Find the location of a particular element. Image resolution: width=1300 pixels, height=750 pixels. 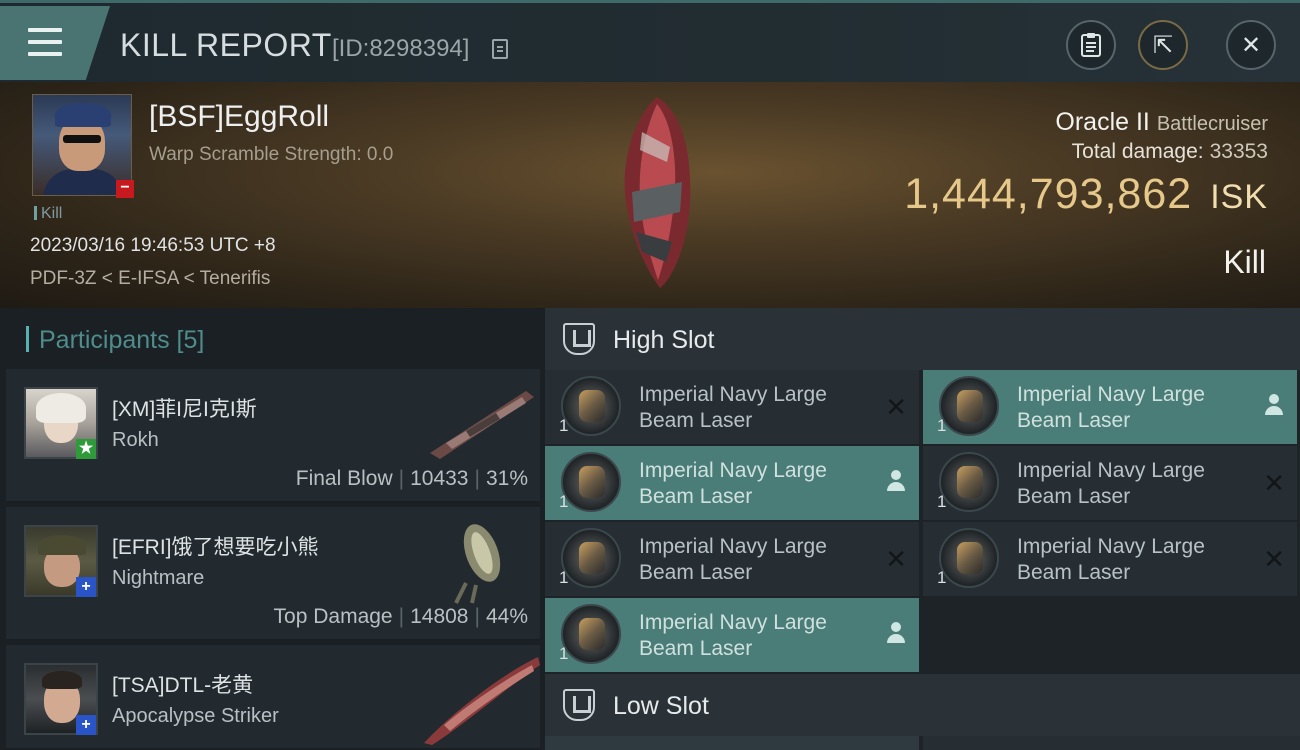

menu-button is located at coordinates (55, 43).